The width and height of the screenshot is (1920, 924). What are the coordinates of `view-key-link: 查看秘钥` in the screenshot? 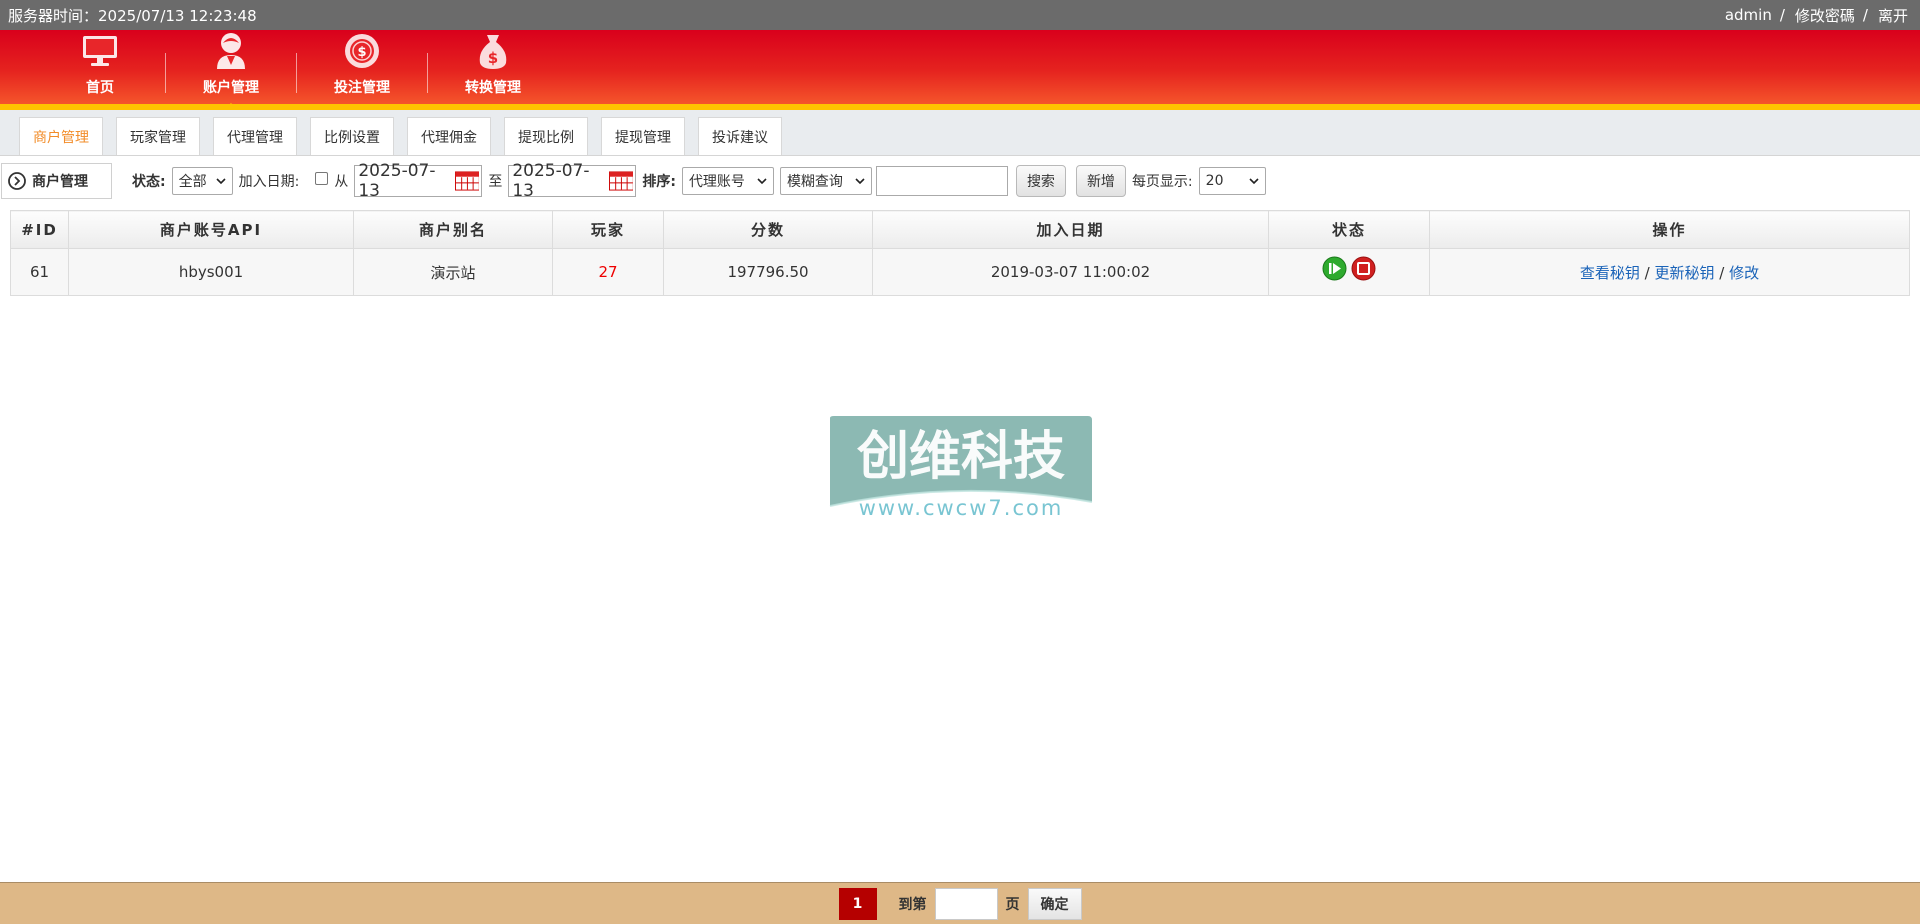 It's located at (1610, 273).